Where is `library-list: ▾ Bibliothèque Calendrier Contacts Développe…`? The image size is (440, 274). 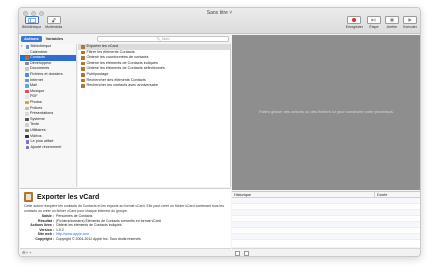
library-list: ▾ Bibliothèque Calendrier Contacts Développe… is located at coordinates (48, 115).